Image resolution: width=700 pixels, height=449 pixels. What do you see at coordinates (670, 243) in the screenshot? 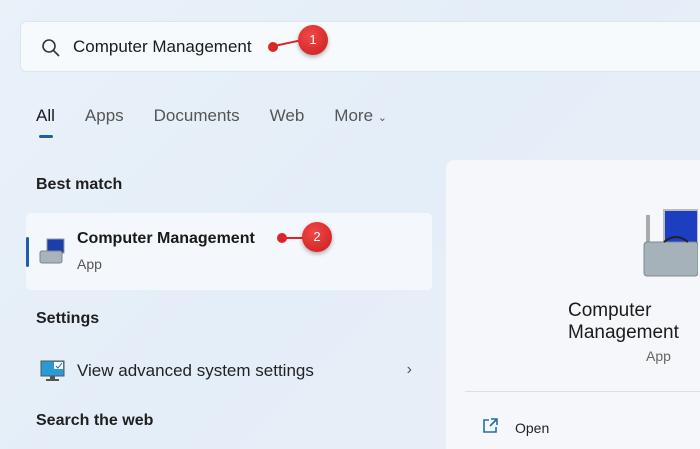
I see `computer-management-large-icon` at bounding box center [670, 243].